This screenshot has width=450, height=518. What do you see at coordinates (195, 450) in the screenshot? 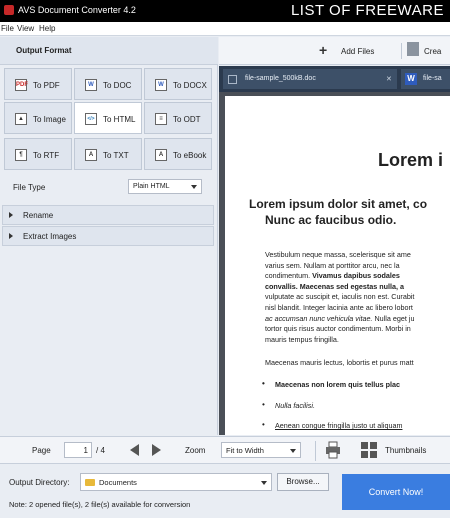
I see `zoom-label: Zoom` at bounding box center [195, 450].